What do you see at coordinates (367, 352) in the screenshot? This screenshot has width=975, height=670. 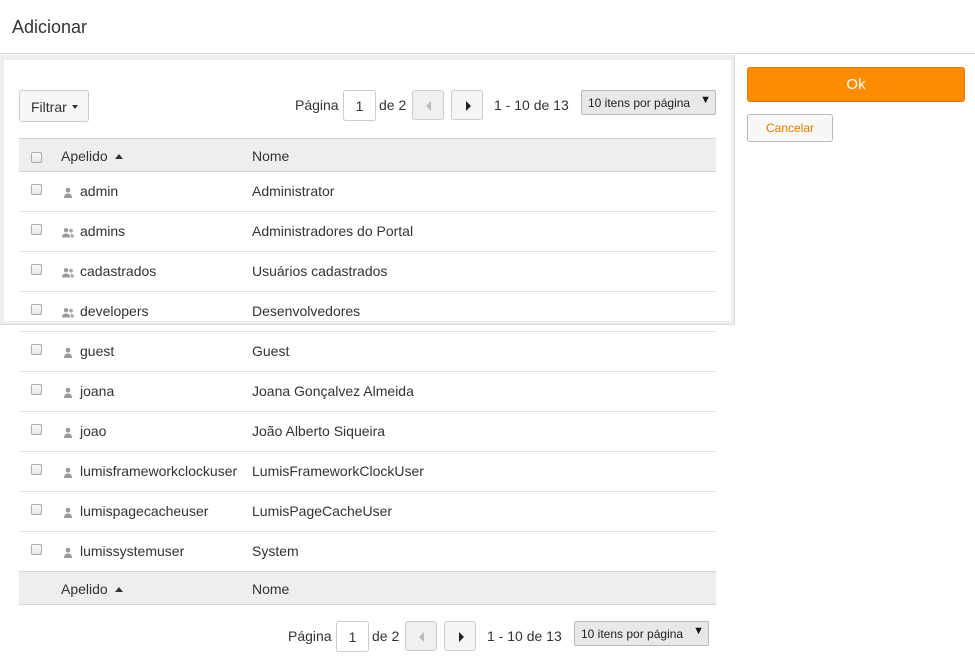 I see `table-row: guest Guest` at bounding box center [367, 352].